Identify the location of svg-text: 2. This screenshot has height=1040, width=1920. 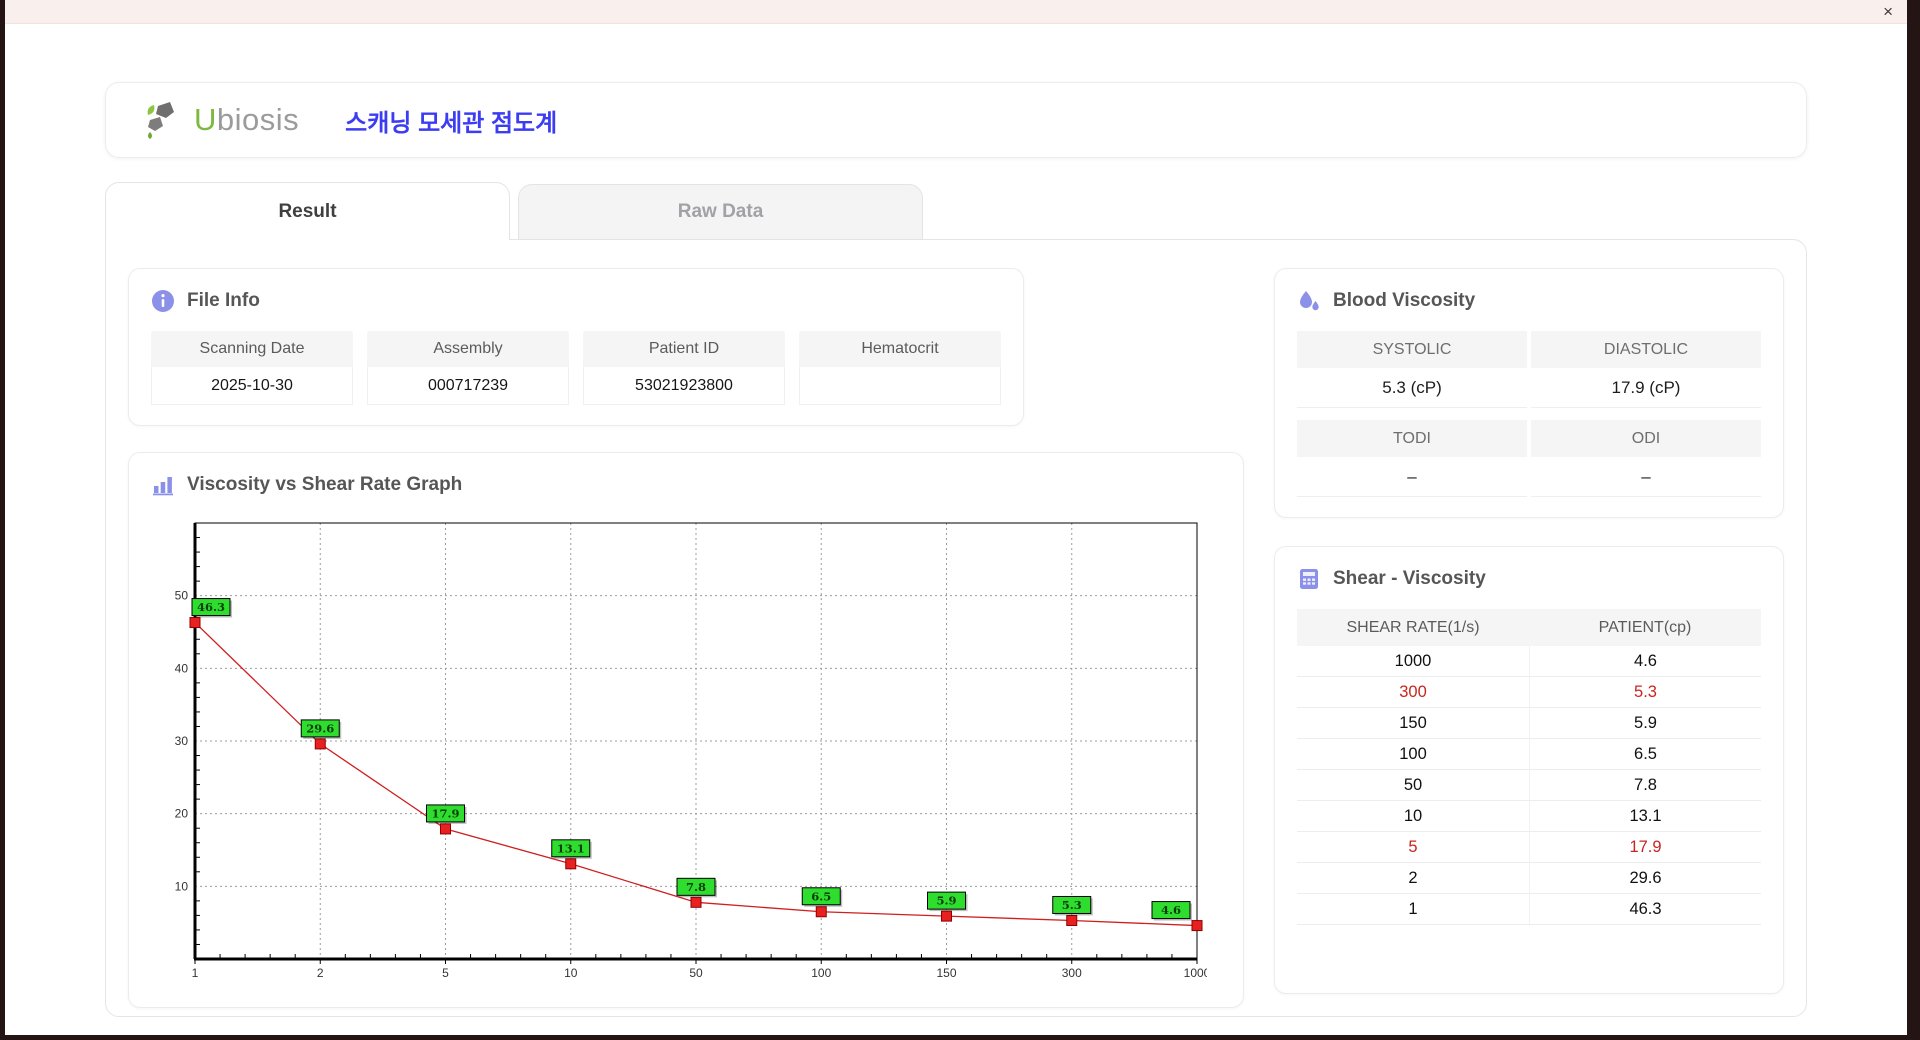
(320, 973).